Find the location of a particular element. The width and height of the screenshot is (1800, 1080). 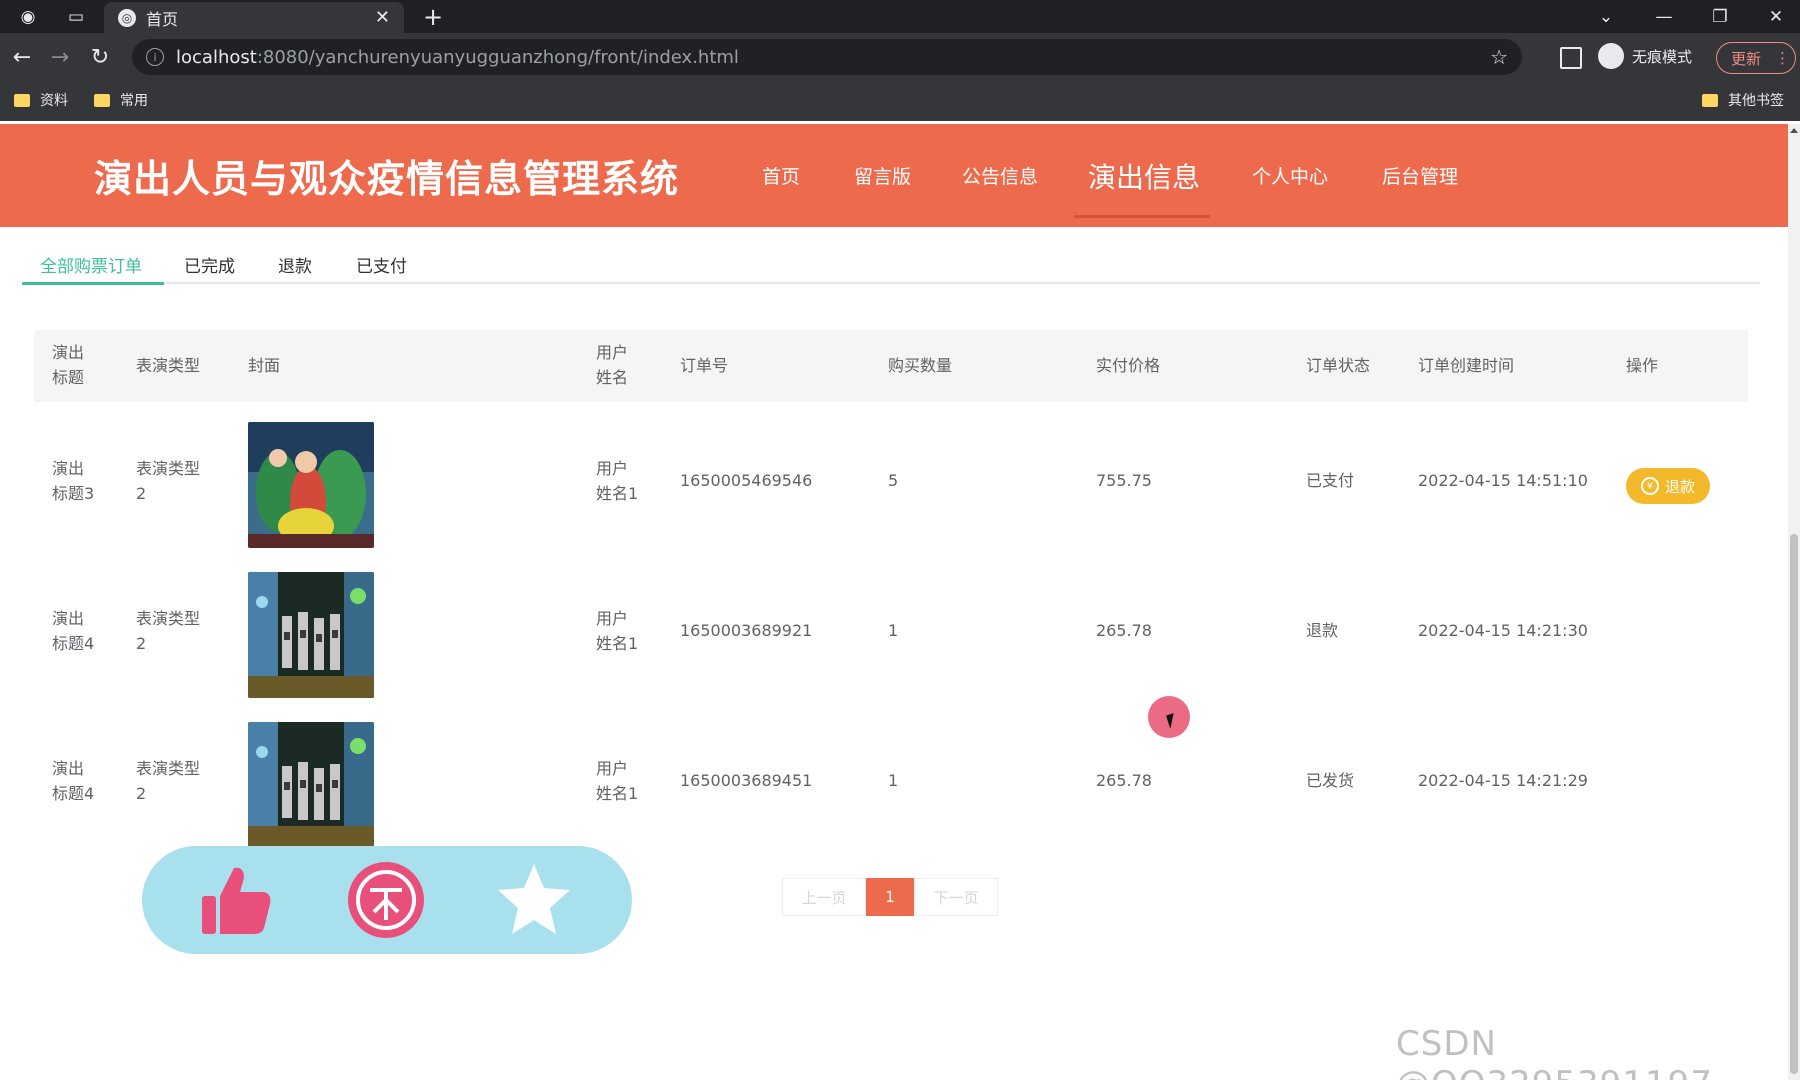

minimize-icon: — is located at coordinates (1664, 16).